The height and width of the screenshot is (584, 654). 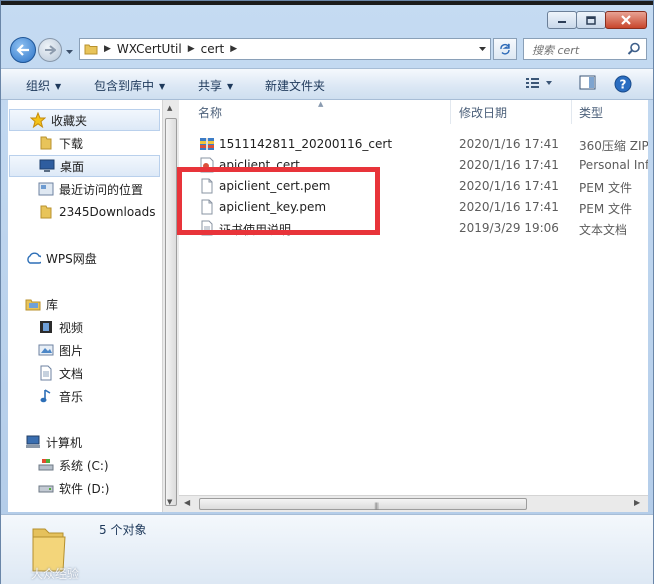 What do you see at coordinates (505, 49) in the screenshot?
I see `refresh-button` at bounding box center [505, 49].